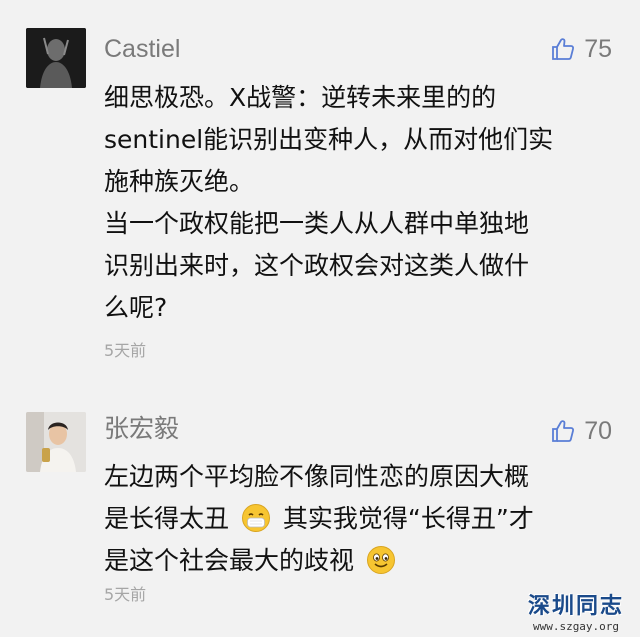 This screenshot has height=637, width=640. What do you see at coordinates (598, 49) in the screenshot?
I see `like-count: 75` at bounding box center [598, 49].